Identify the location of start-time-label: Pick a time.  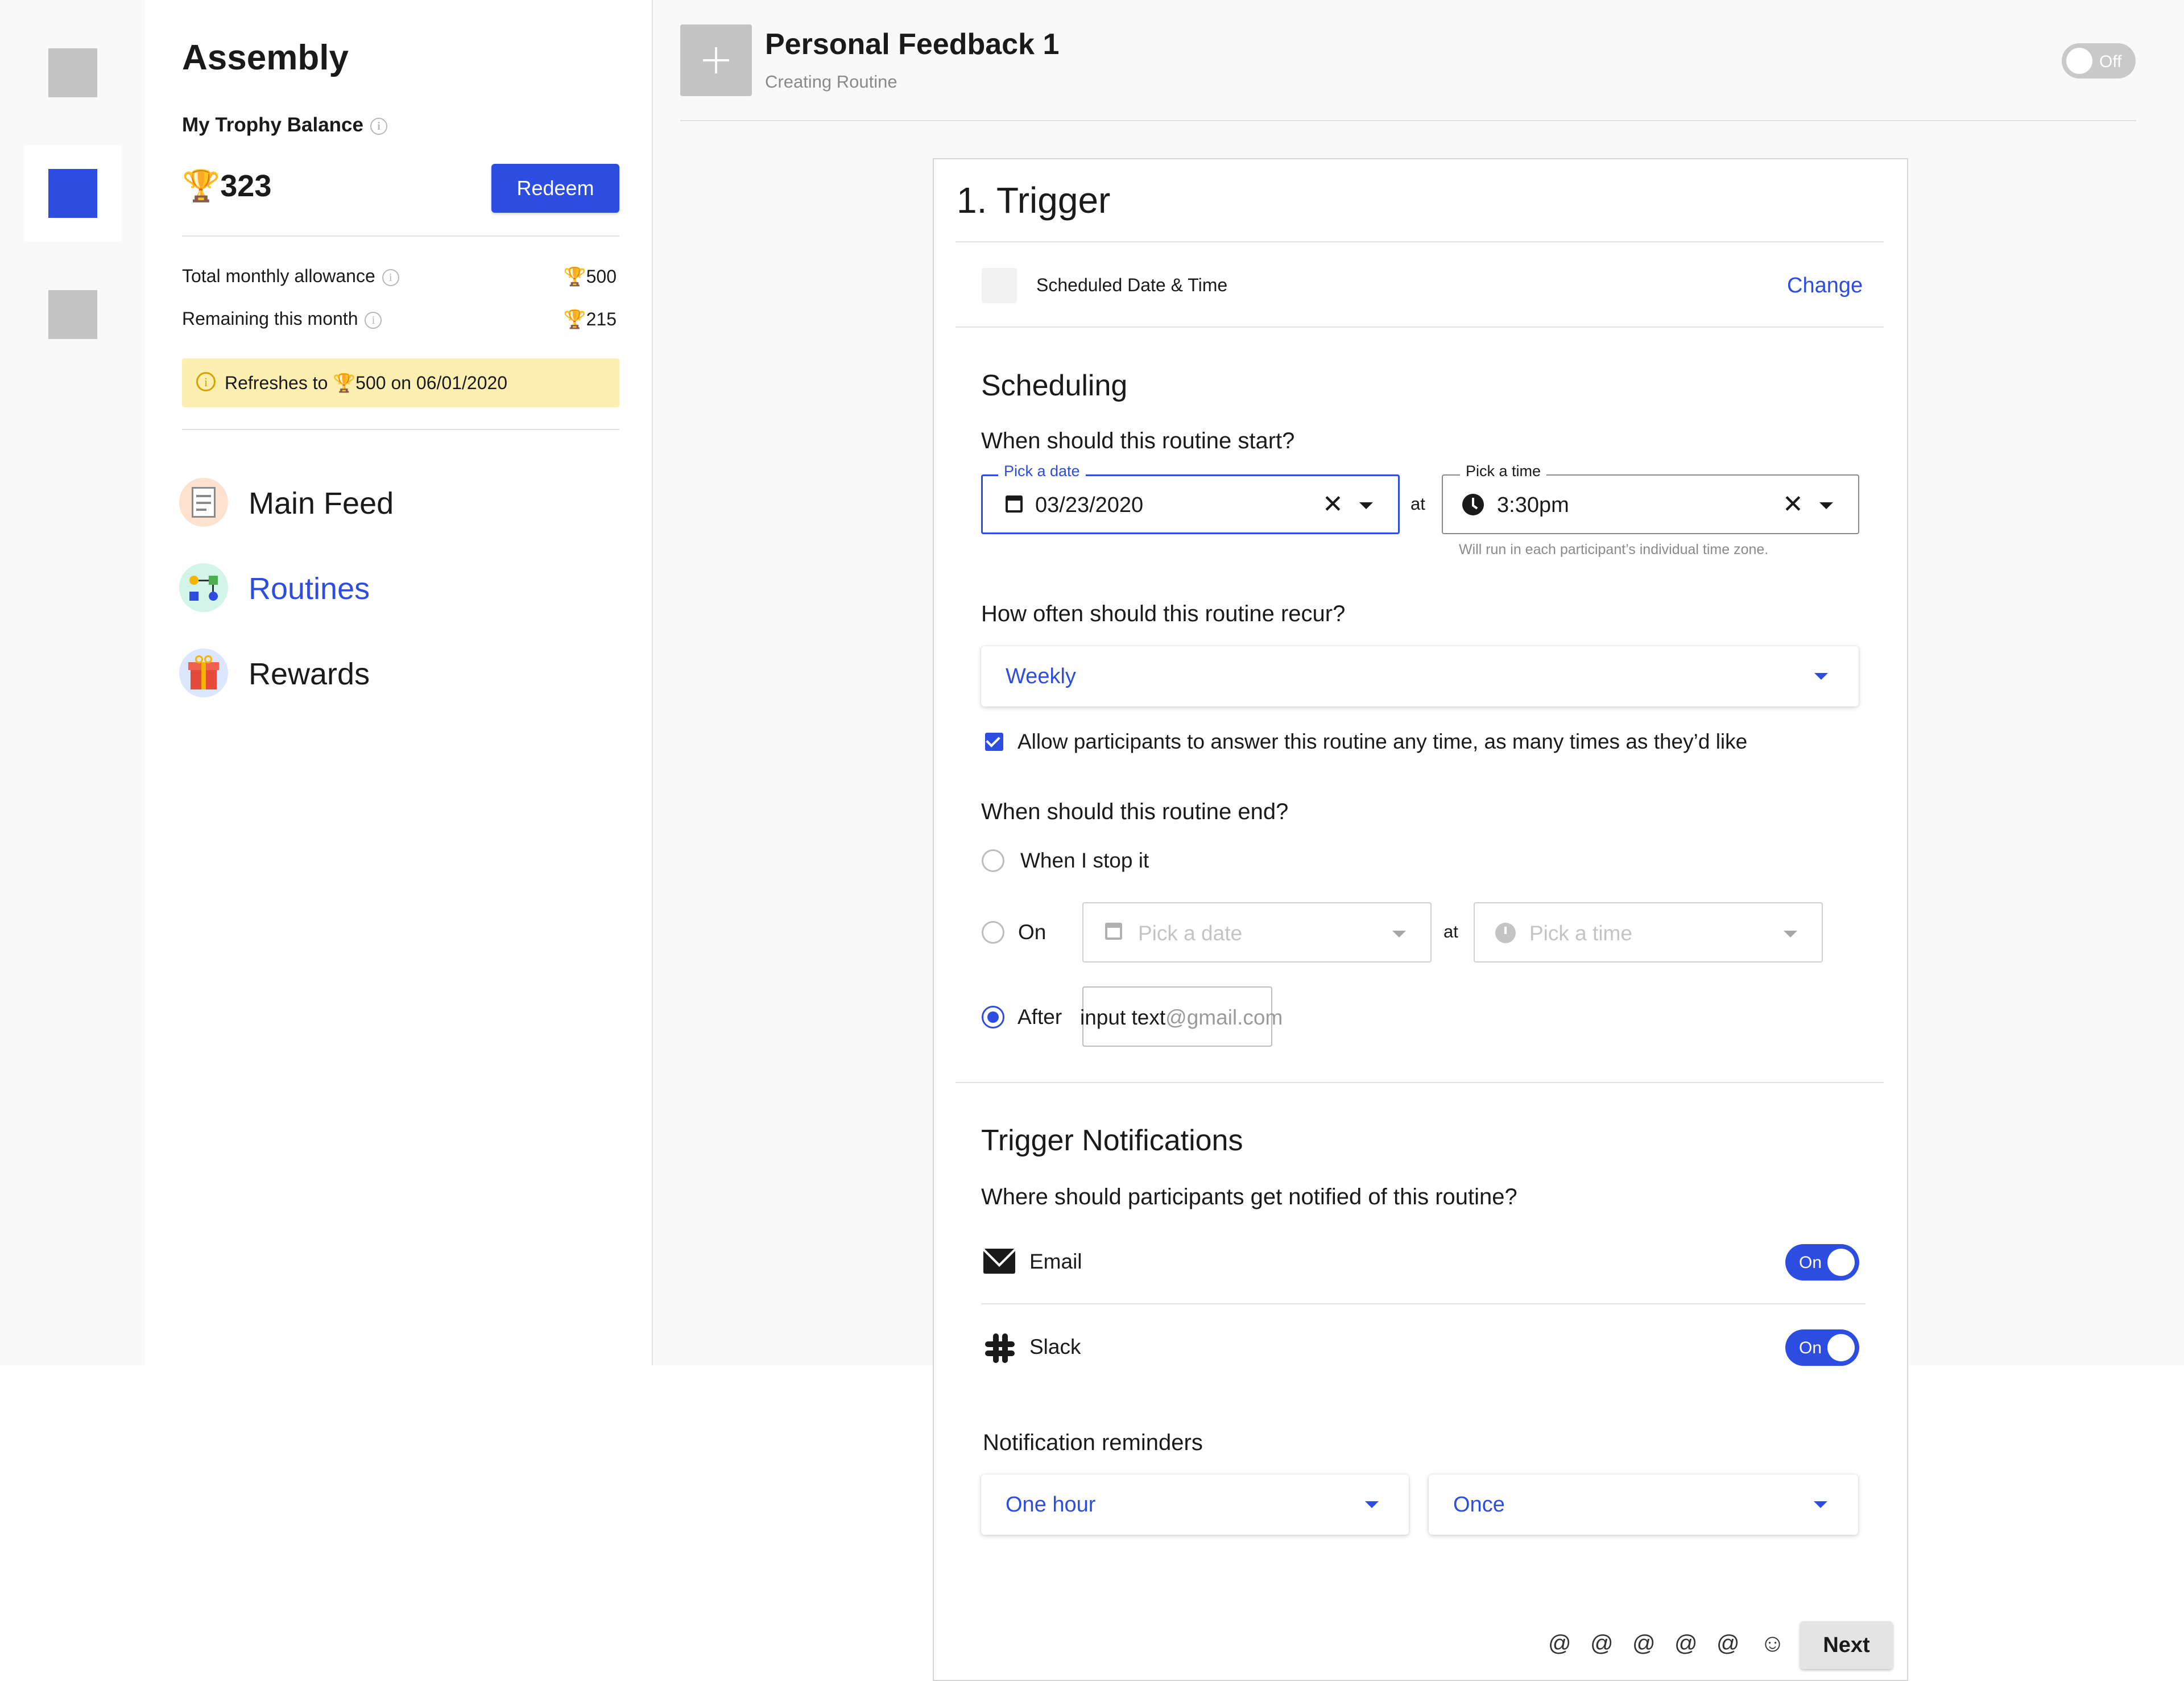
(1503, 471).